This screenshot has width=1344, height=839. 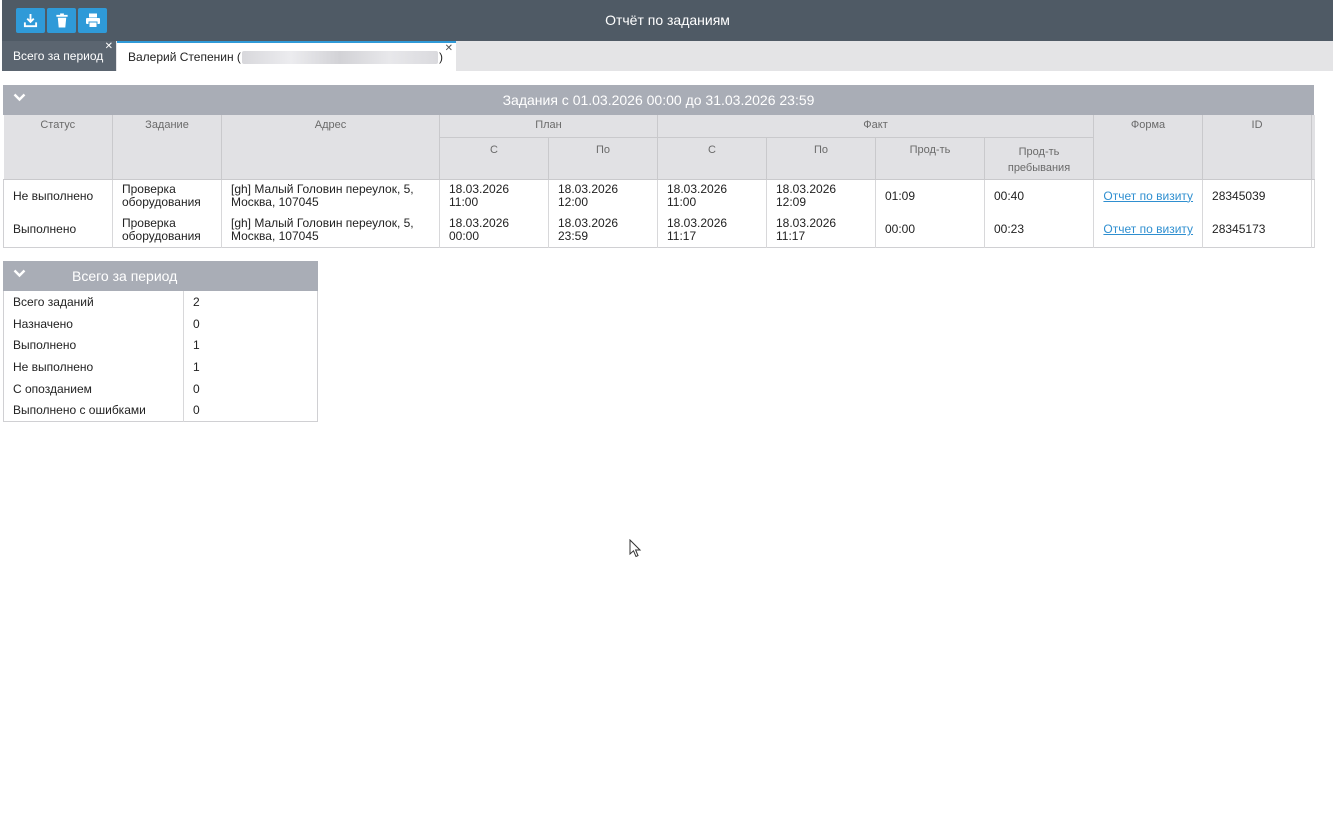 I want to click on cell-fact-to: 18.03.2026 11:17, so click(x=821, y=230).